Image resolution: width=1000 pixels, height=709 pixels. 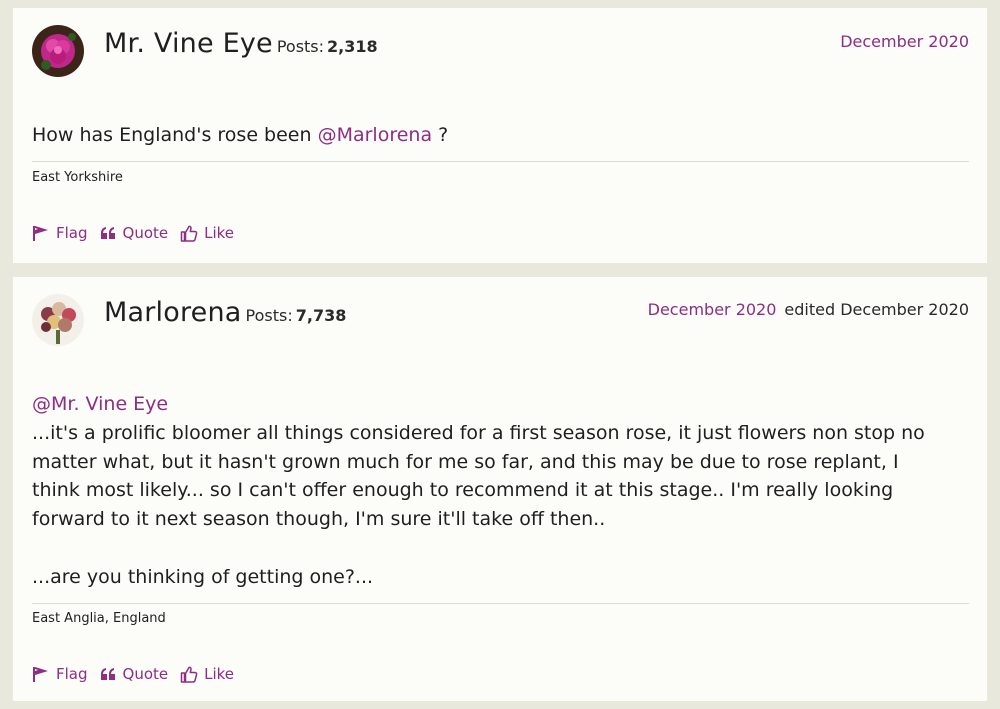 I want to click on posts-count: 7,738, so click(x=321, y=315).